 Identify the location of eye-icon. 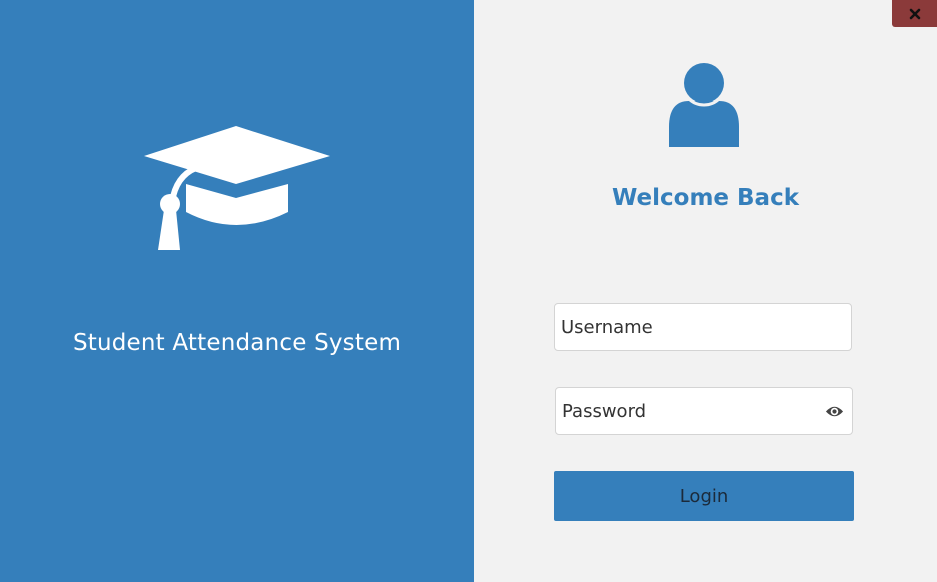
(834, 411).